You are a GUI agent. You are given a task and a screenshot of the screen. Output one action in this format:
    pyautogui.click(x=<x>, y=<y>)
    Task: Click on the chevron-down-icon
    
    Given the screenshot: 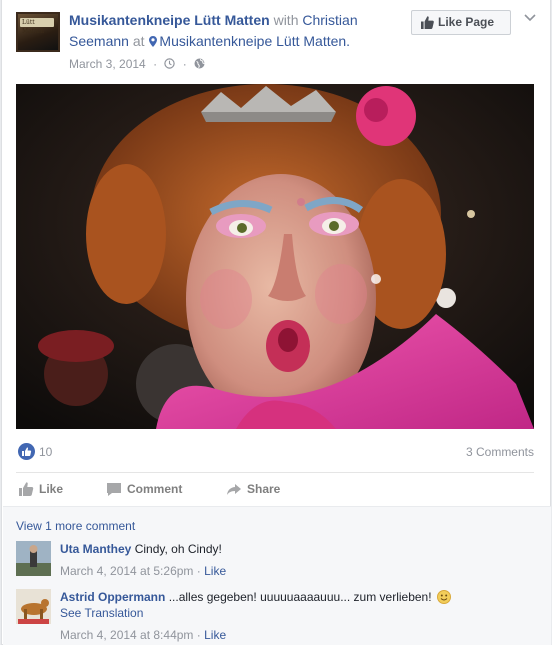 What is the action you would take?
    pyautogui.click(x=530, y=18)
    